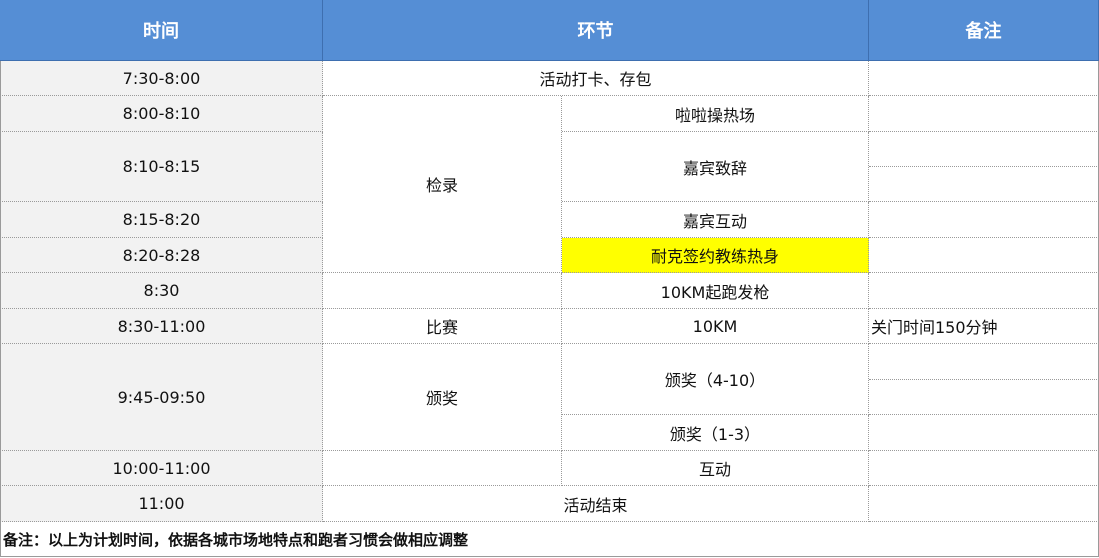  Describe the element at coordinates (442, 326) in the screenshot. I see `segment-cell: 比赛` at that location.